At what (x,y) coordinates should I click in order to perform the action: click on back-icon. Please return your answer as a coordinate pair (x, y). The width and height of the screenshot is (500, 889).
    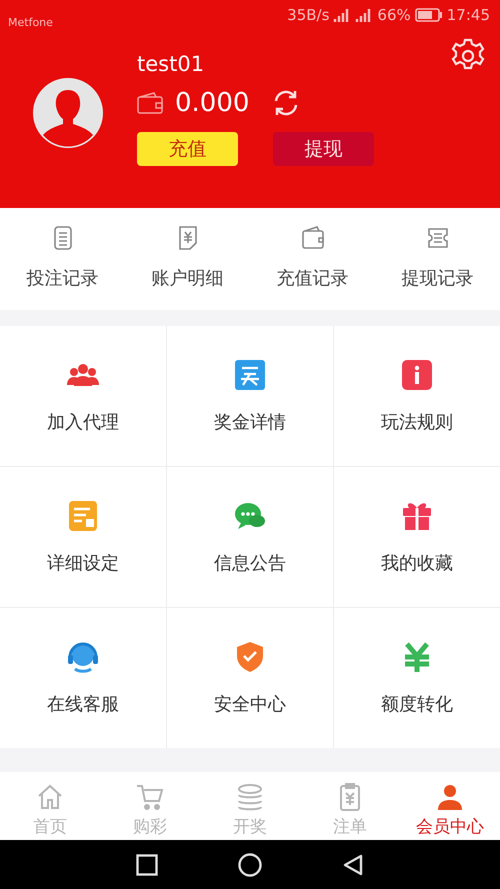
    Looking at the image, I should click on (353, 865).